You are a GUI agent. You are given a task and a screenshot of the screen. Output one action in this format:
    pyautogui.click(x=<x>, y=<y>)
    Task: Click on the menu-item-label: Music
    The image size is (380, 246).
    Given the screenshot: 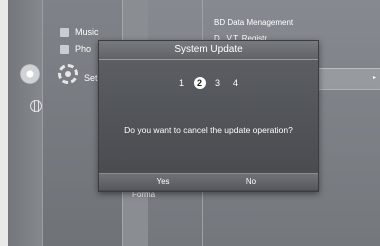 What is the action you would take?
    pyautogui.click(x=87, y=32)
    